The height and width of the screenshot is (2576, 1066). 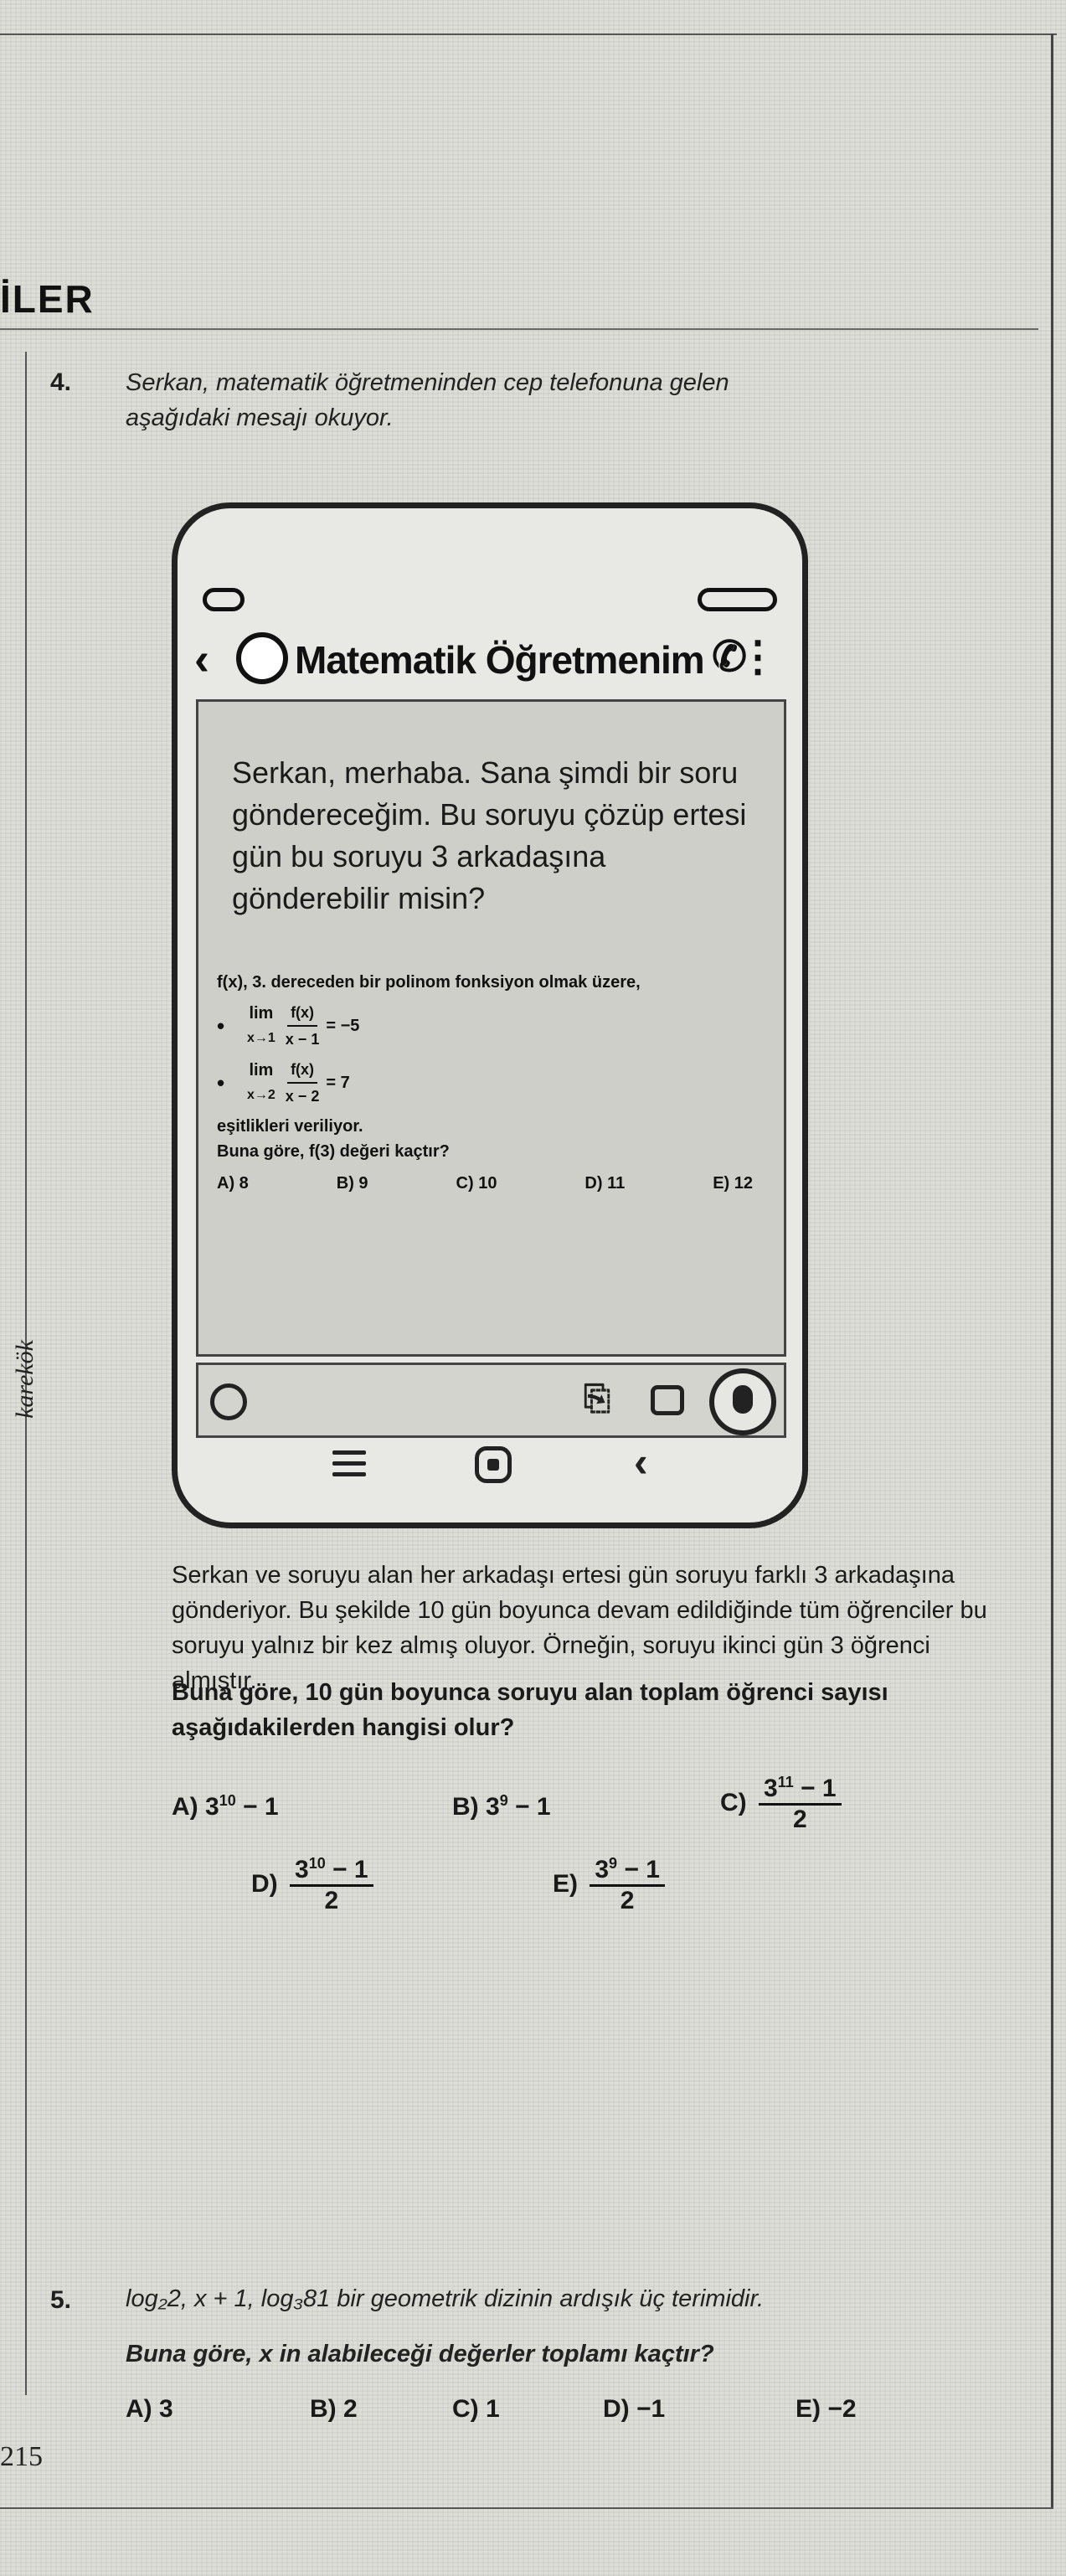 What do you see at coordinates (737, 599) in the screenshot?
I see `status-bar-battery-icon` at bounding box center [737, 599].